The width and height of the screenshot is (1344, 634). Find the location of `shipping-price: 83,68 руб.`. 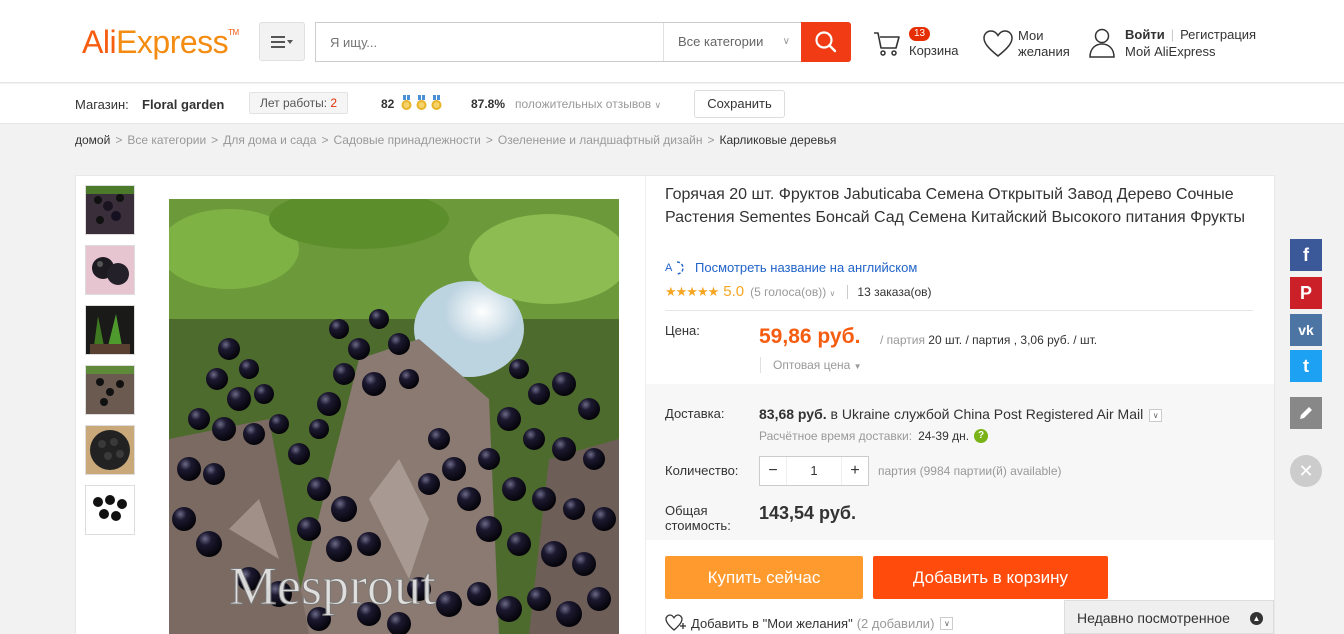

shipping-price: 83,68 руб. is located at coordinates (793, 414).